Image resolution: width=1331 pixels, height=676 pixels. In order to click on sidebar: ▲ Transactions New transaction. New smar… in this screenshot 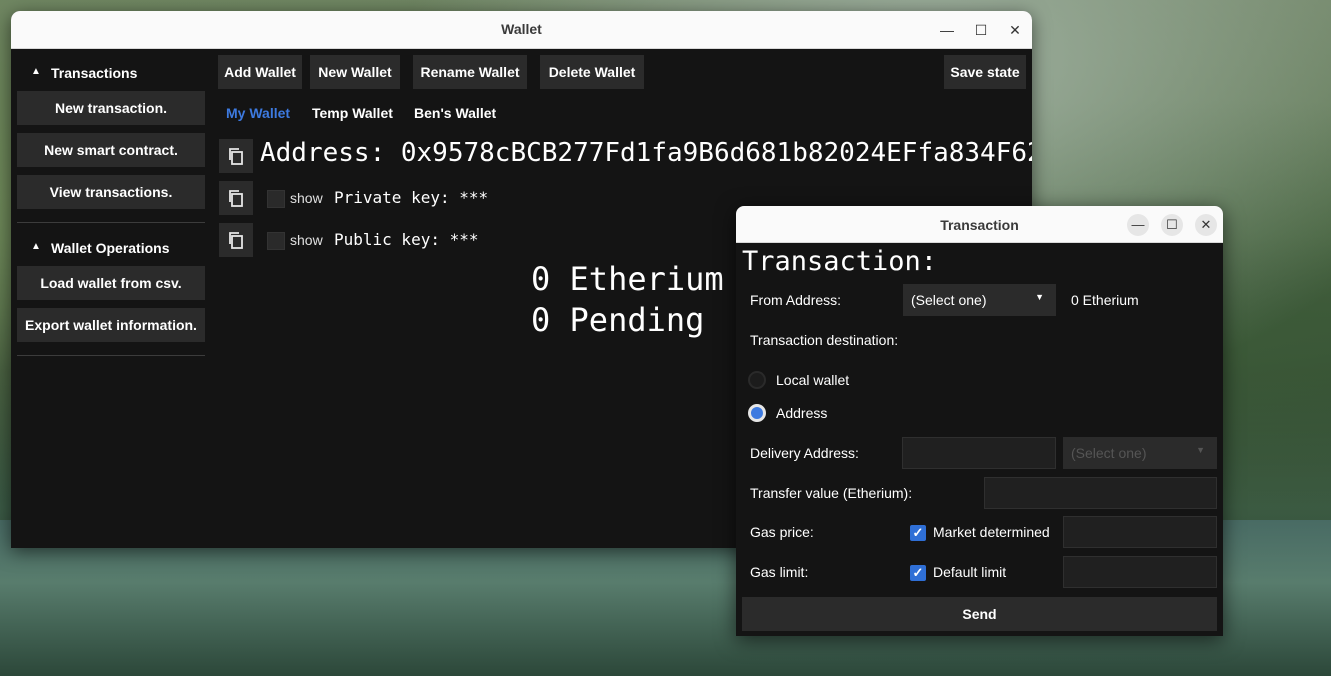, I will do `click(111, 298)`.